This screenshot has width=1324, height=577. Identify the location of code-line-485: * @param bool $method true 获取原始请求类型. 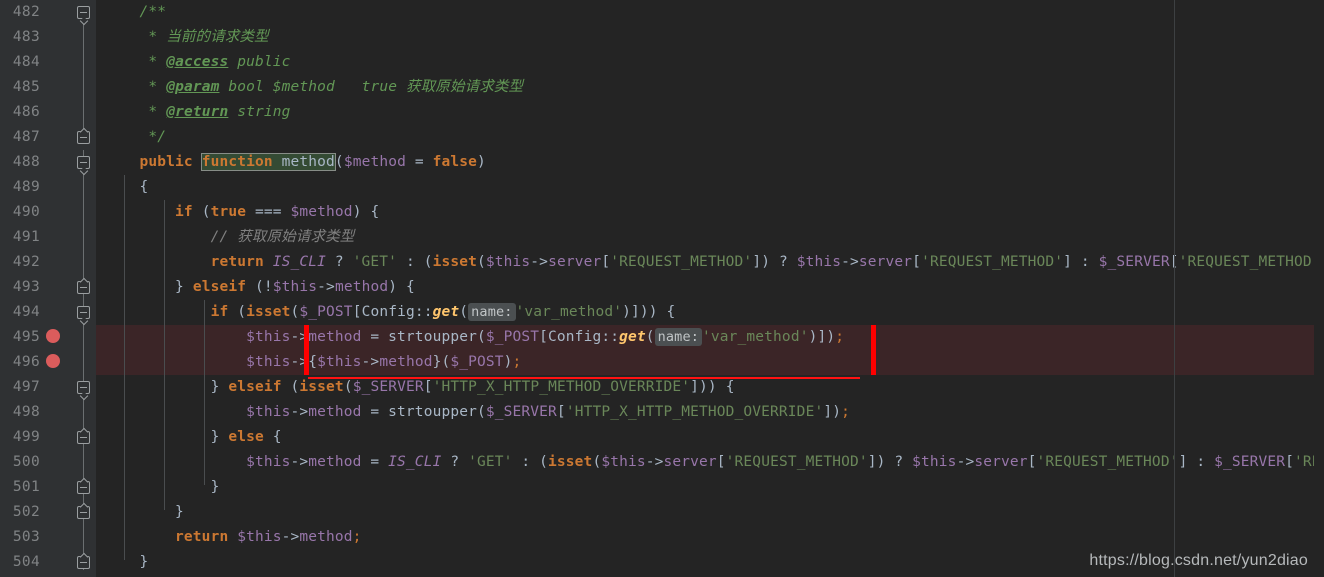
(710, 87).